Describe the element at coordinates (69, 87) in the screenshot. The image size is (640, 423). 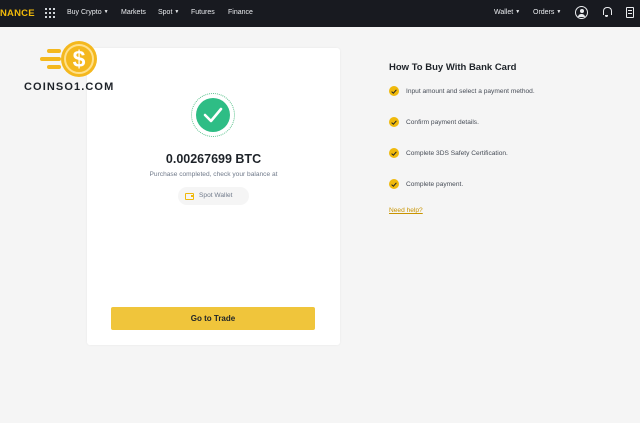
I see `watermark-text: COINSO1.COM` at that location.